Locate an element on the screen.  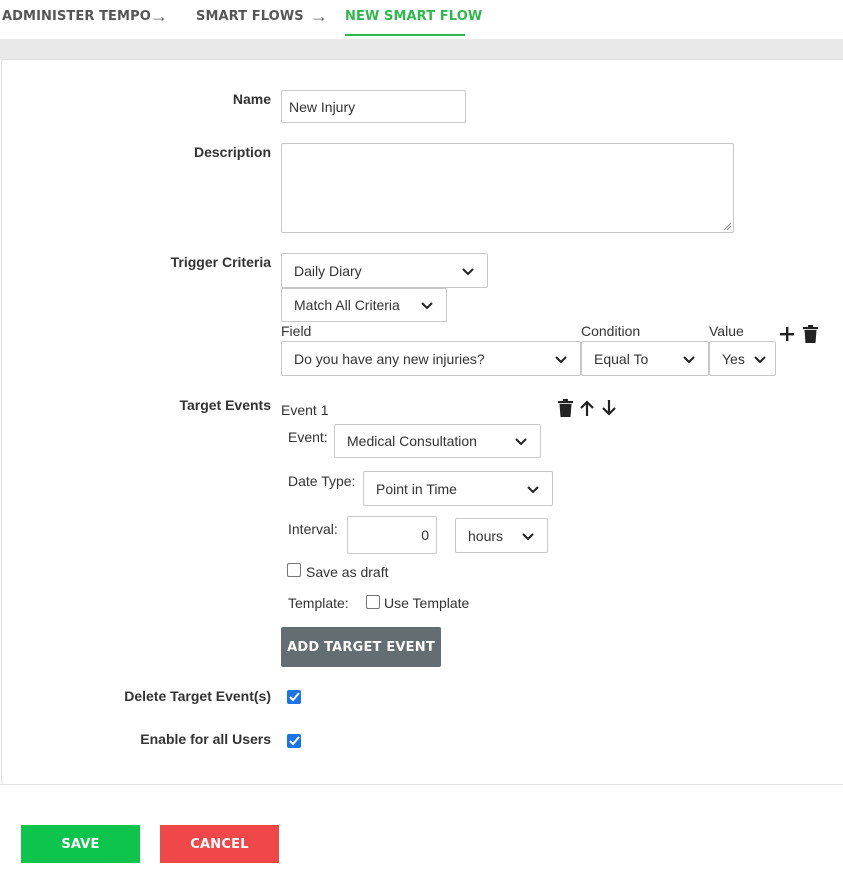
breadcrumb-administer-tempo: ADMINISTER TEMPO is located at coordinates (76, 16).